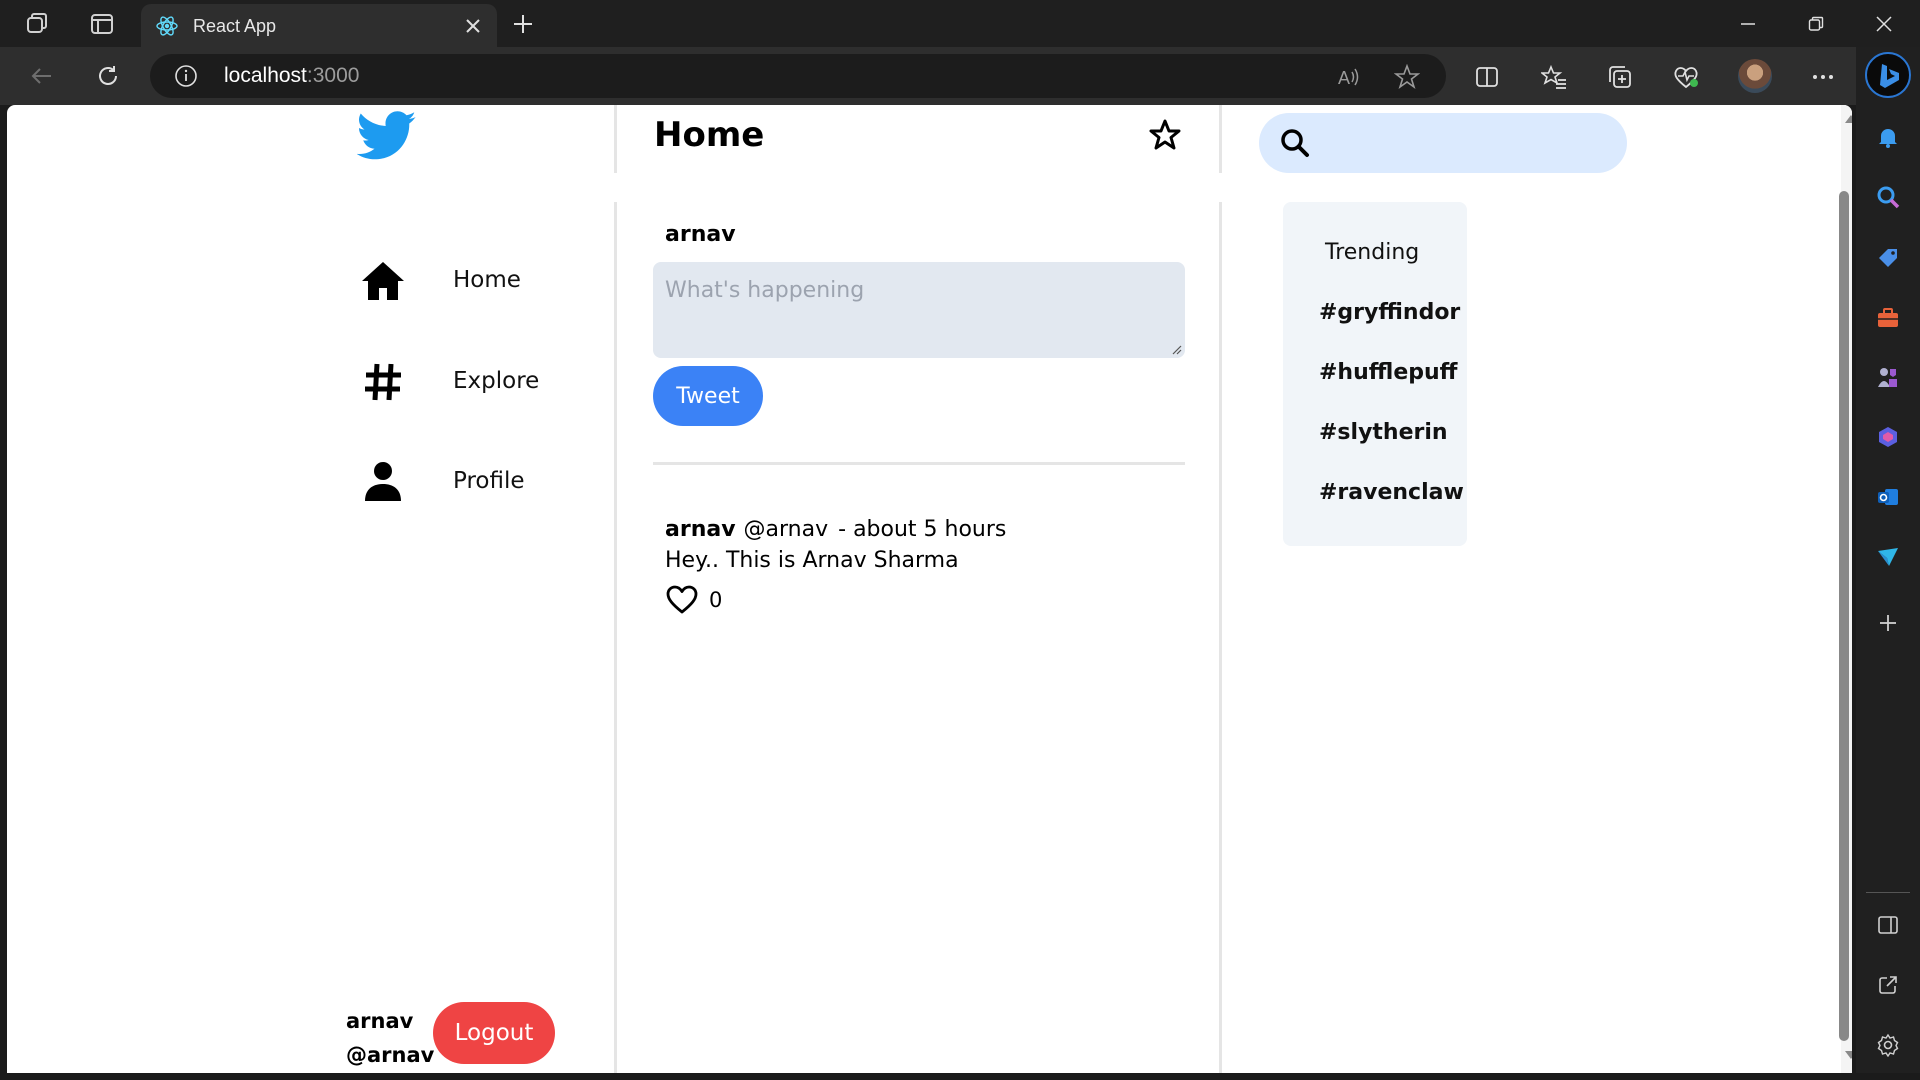  Describe the element at coordinates (1888, 137) in the screenshot. I see `notifications-bell-icon` at that location.